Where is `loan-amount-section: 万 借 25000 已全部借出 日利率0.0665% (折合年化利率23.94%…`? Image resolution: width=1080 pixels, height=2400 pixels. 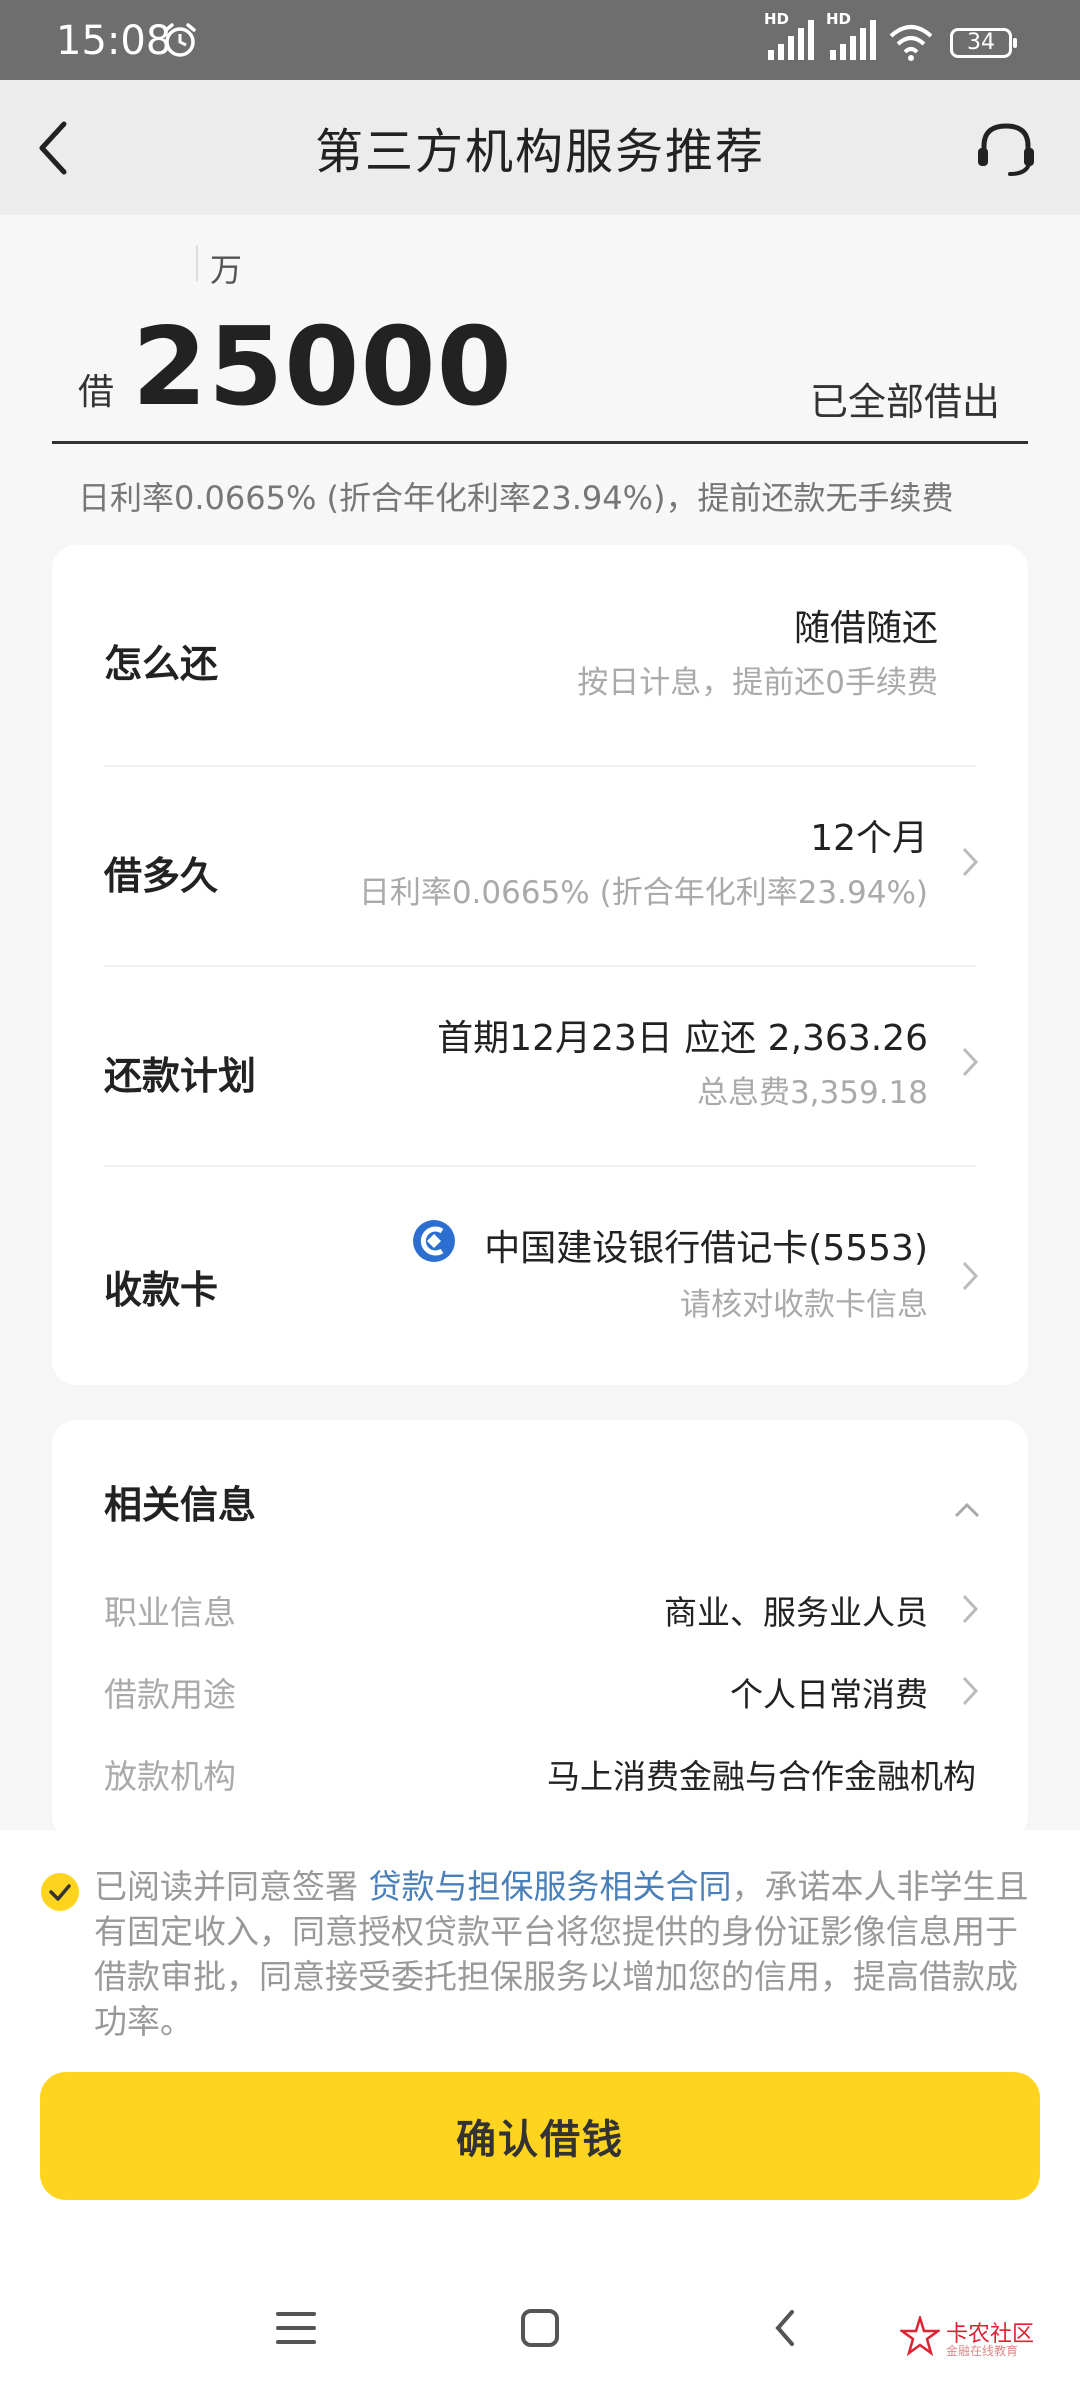 loan-amount-section: 万 借 25000 已全部借出 日利率0.0665% (折合年化利率23.94%… is located at coordinates (540, 380).